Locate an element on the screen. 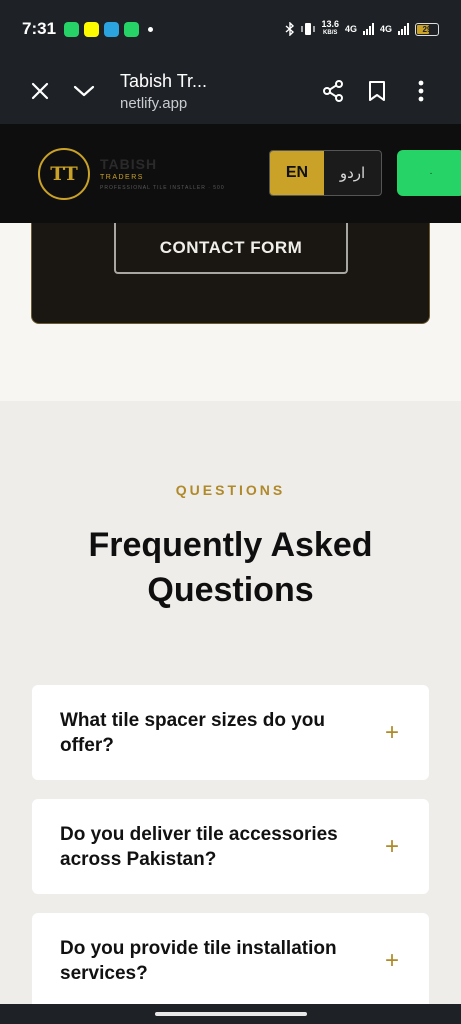 The height and width of the screenshot is (1024, 461). bookmark-button is located at coordinates (377, 91).